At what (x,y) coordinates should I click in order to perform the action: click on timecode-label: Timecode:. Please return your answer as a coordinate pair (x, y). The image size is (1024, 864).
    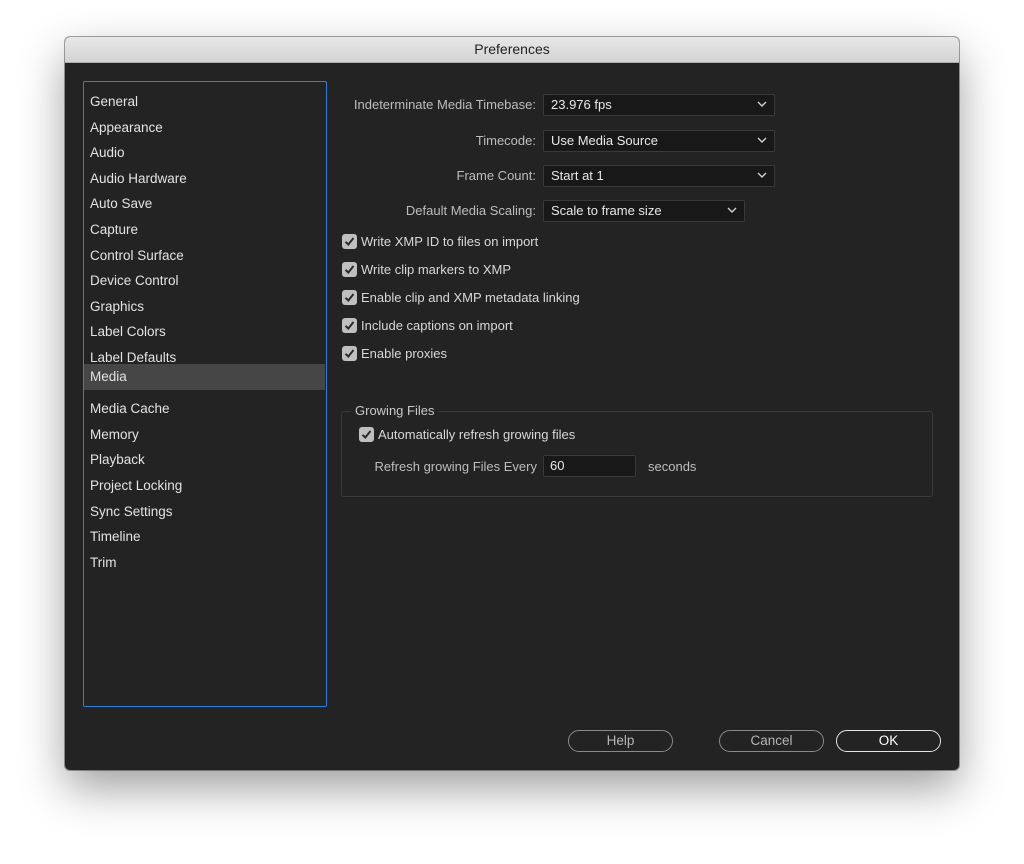
    Looking at the image, I should click on (505, 140).